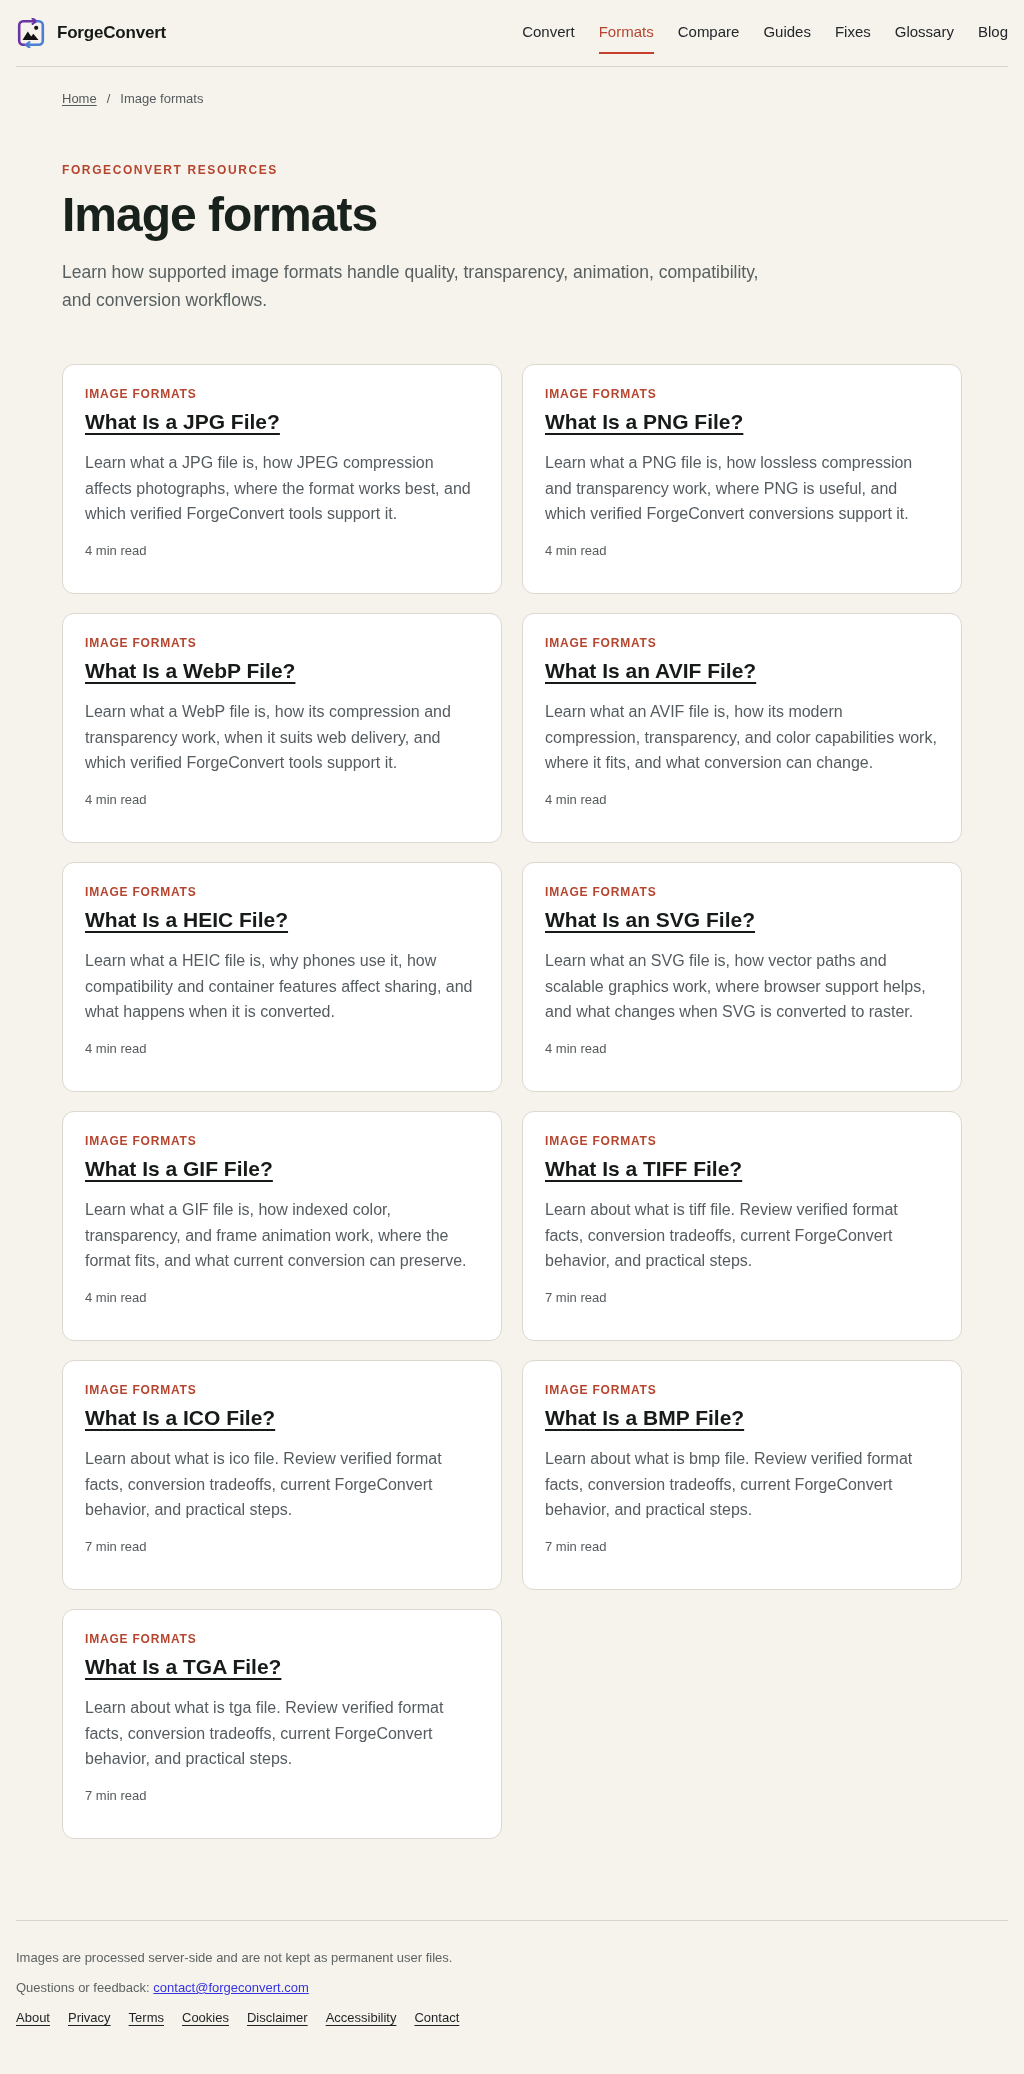  I want to click on article-link: What Is an SVG File?, so click(650, 919).